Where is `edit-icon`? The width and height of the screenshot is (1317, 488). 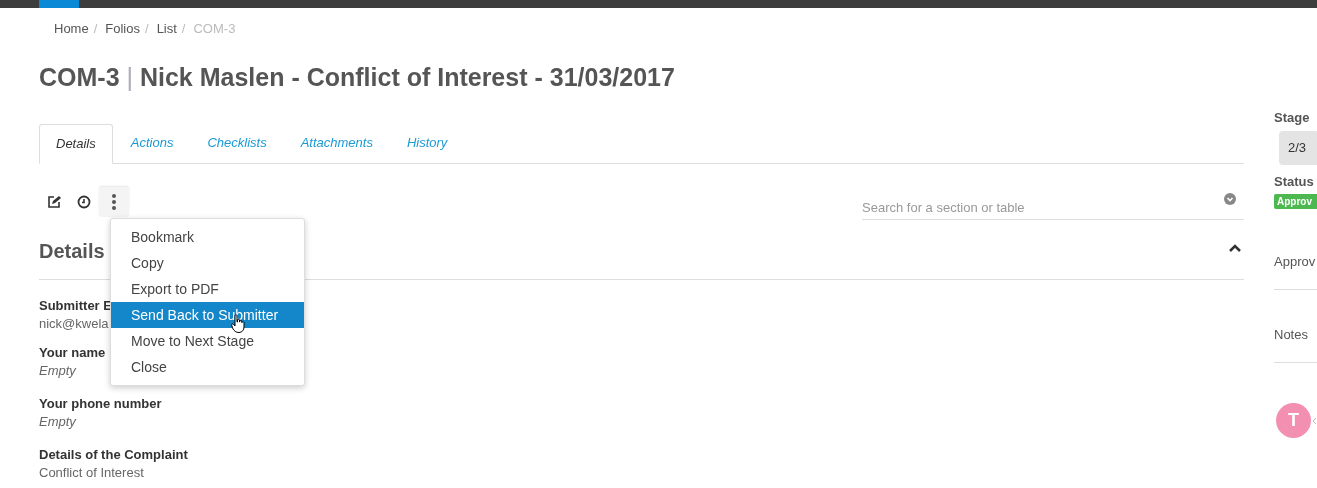 edit-icon is located at coordinates (54, 202).